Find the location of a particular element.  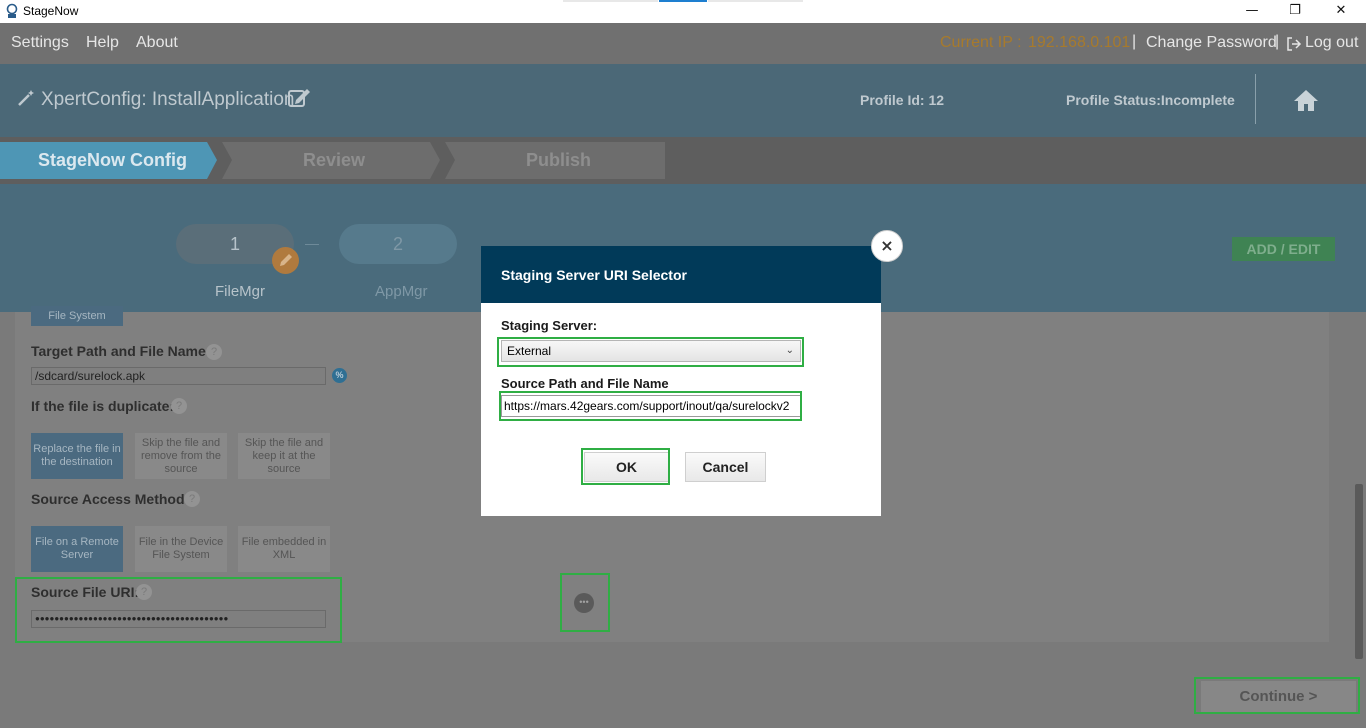

source-path-label: Source Path and File Name is located at coordinates (585, 383).